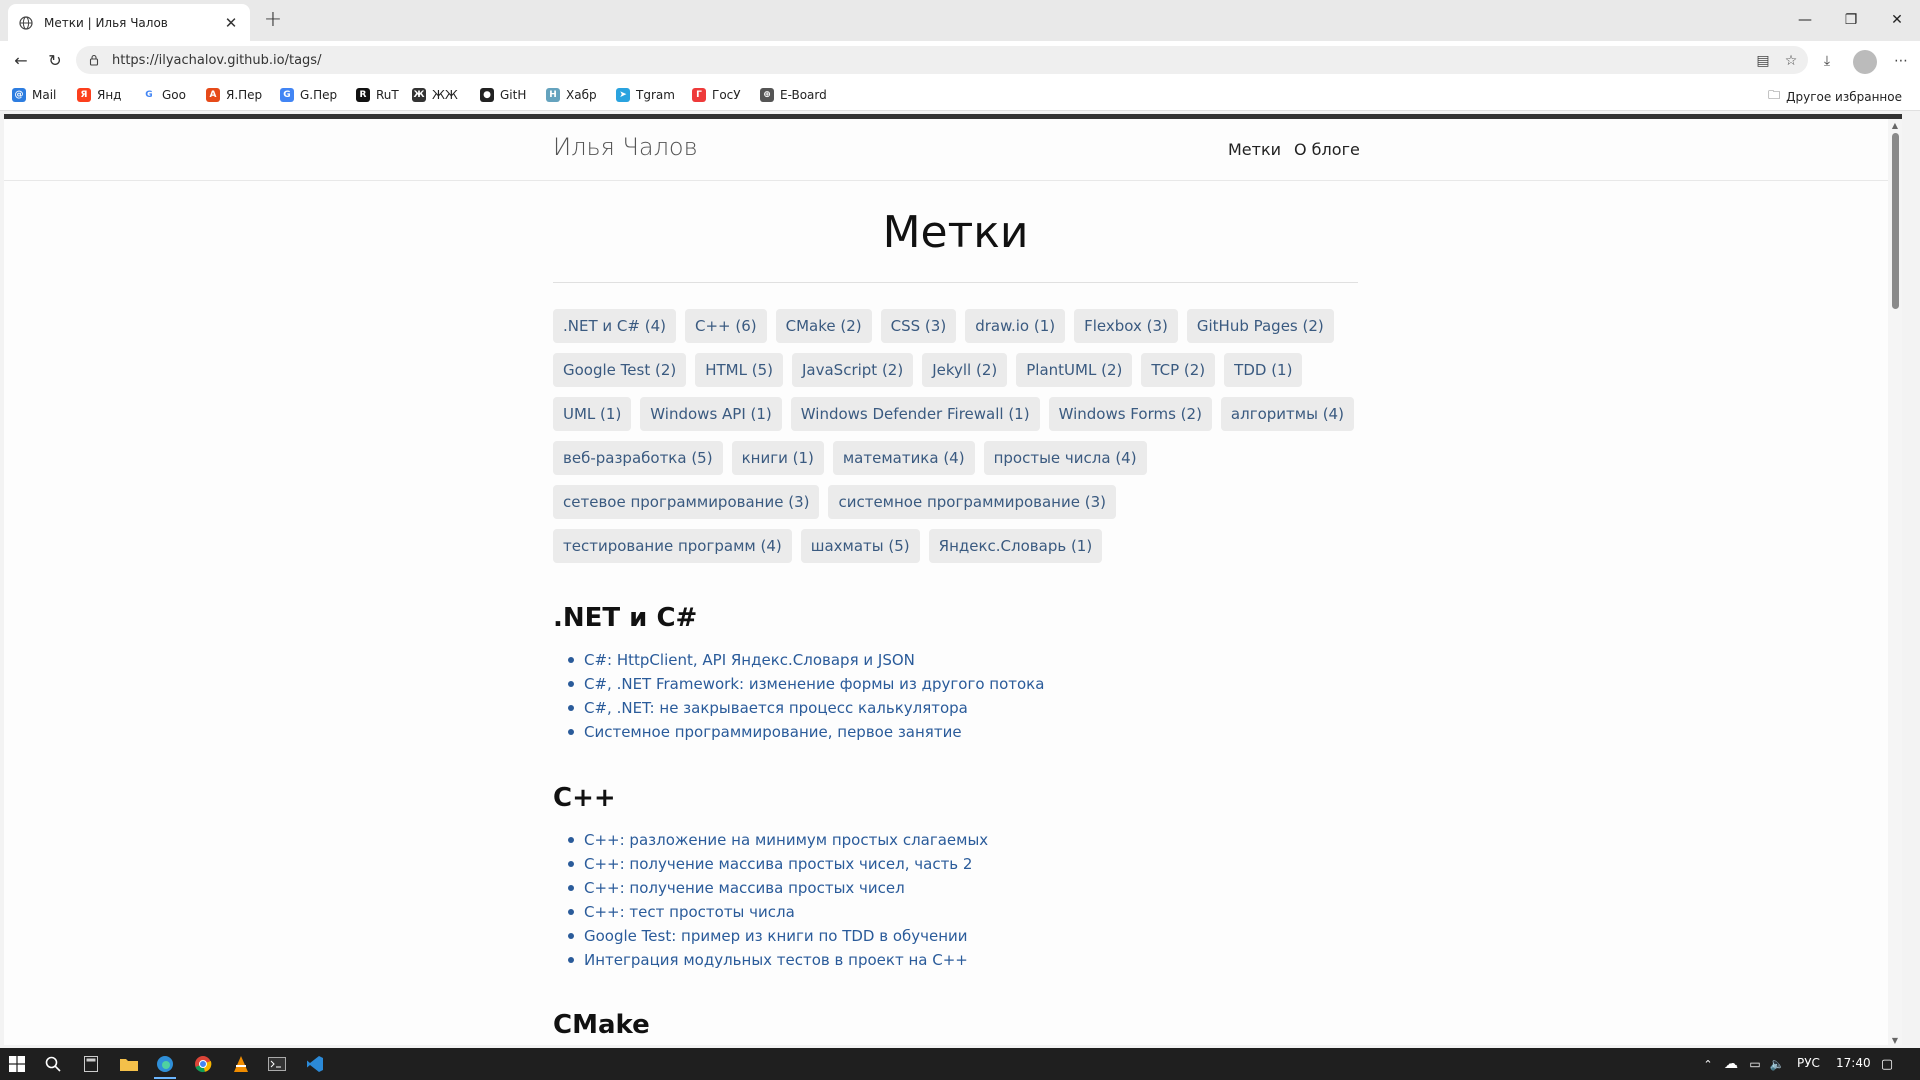  I want to click on bookmark-favicon-icon: @, so click(19, 95).